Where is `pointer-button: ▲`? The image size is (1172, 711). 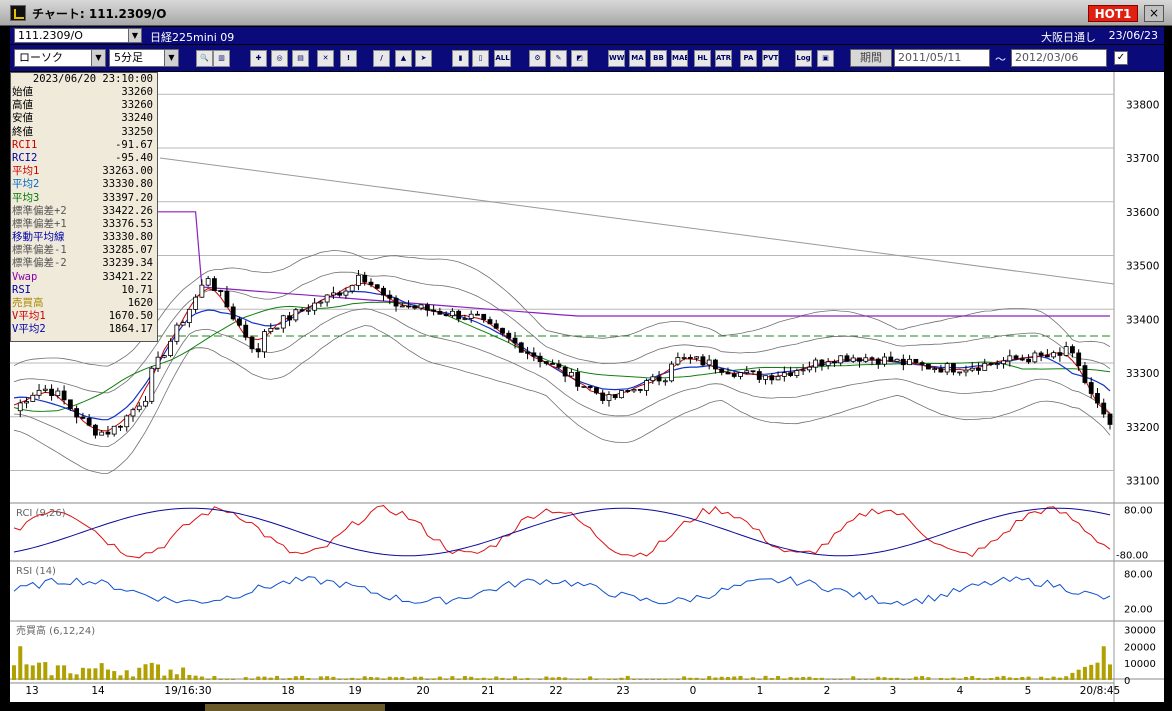
pointer-button: ▲ is located at coordinates (403, 58).